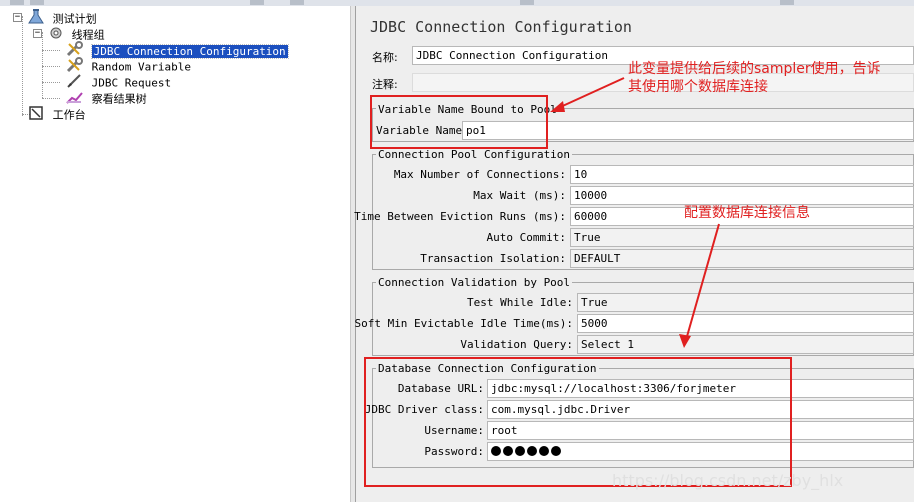 This screenshot has width=914, height=502. I want to click on tree-item-view-results-tree: 察看结果树, so click(106, 97).